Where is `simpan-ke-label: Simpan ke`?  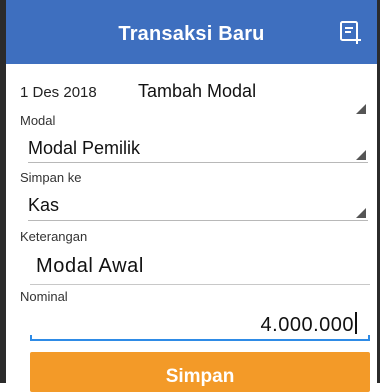
simpan-ke-label: Simpan ke is located at coordinates (51, 177).